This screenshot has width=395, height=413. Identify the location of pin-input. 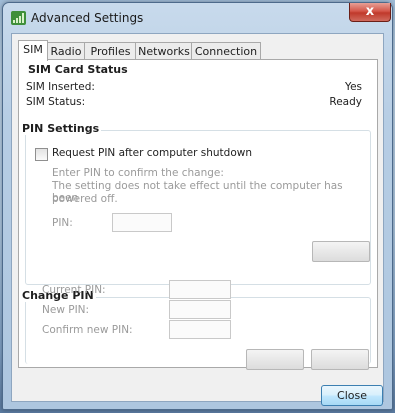
(142, 222).